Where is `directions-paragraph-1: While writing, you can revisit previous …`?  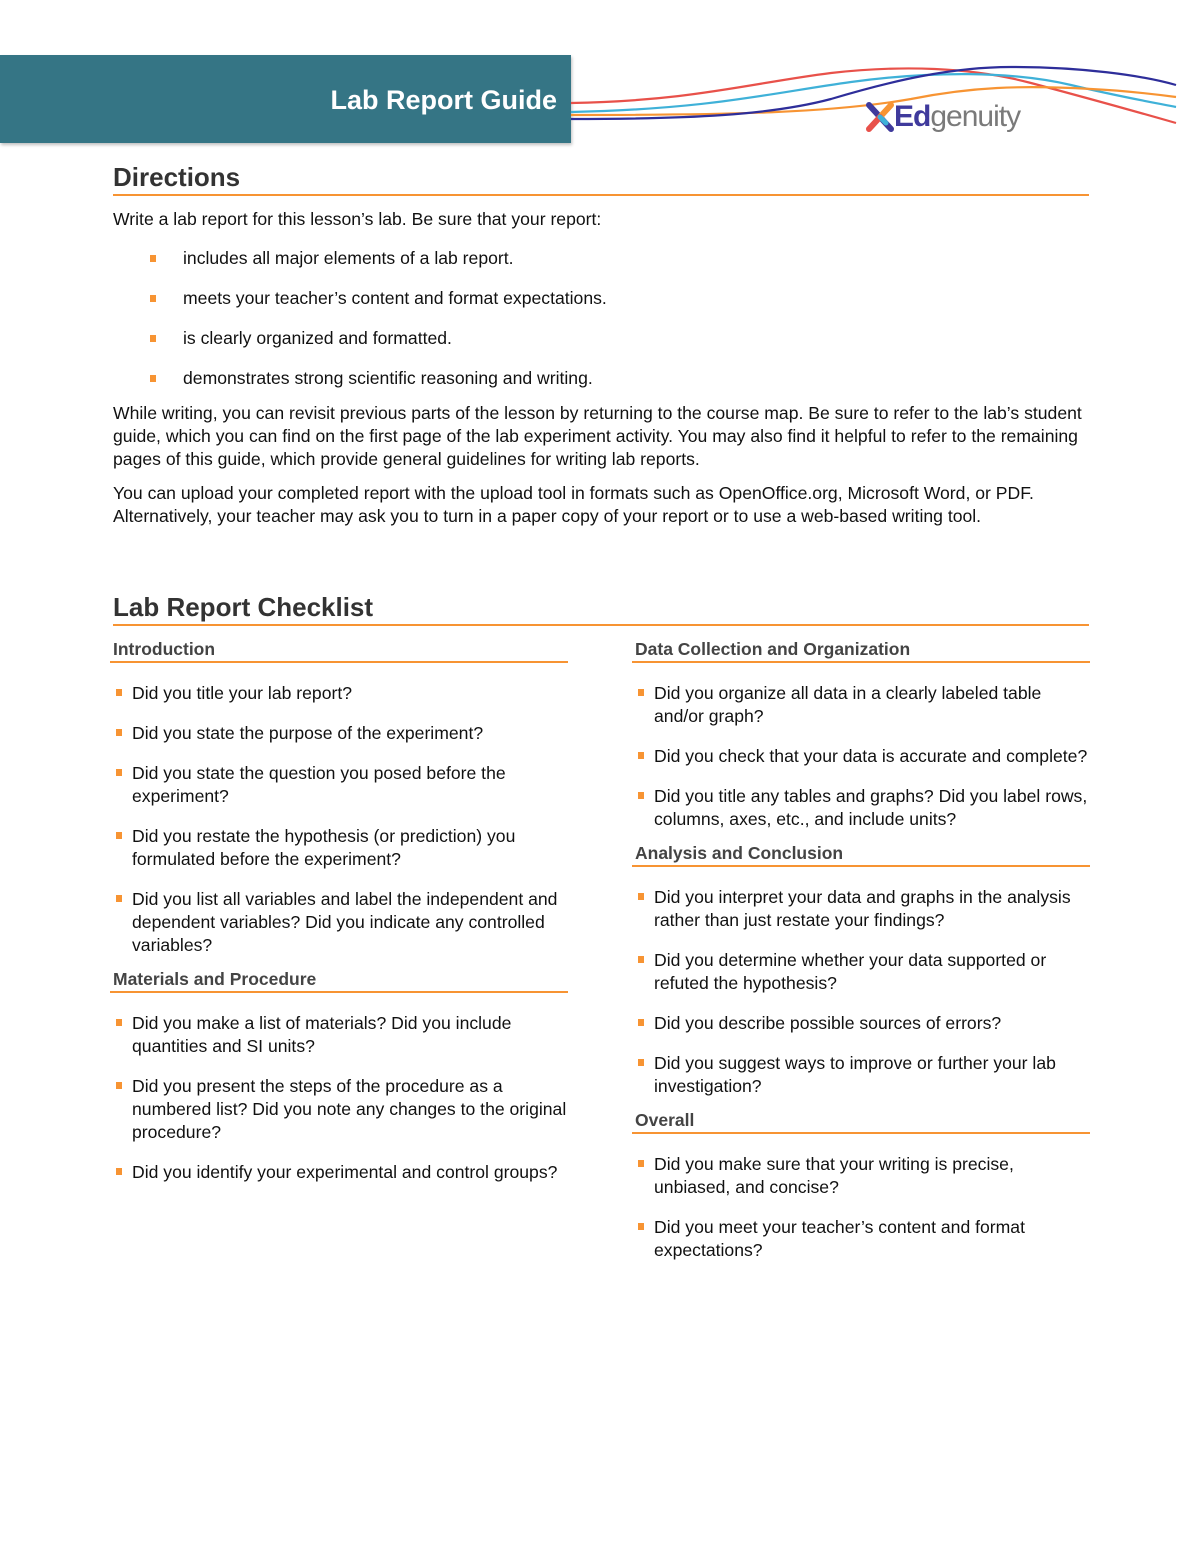
directions-paragraph-1: While writing, you can revisit previous … is located at coordinates (597, 436).